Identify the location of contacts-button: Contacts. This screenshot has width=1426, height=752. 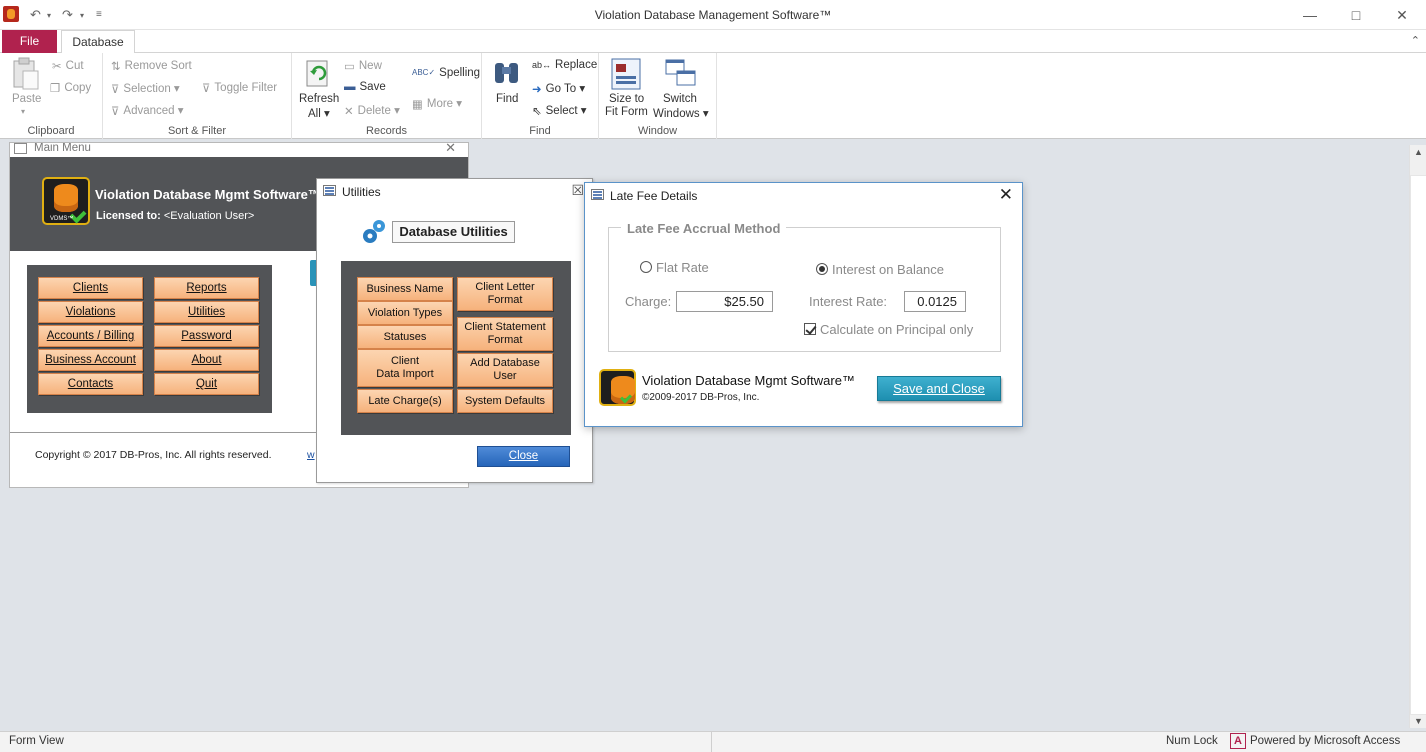
(90, 384).